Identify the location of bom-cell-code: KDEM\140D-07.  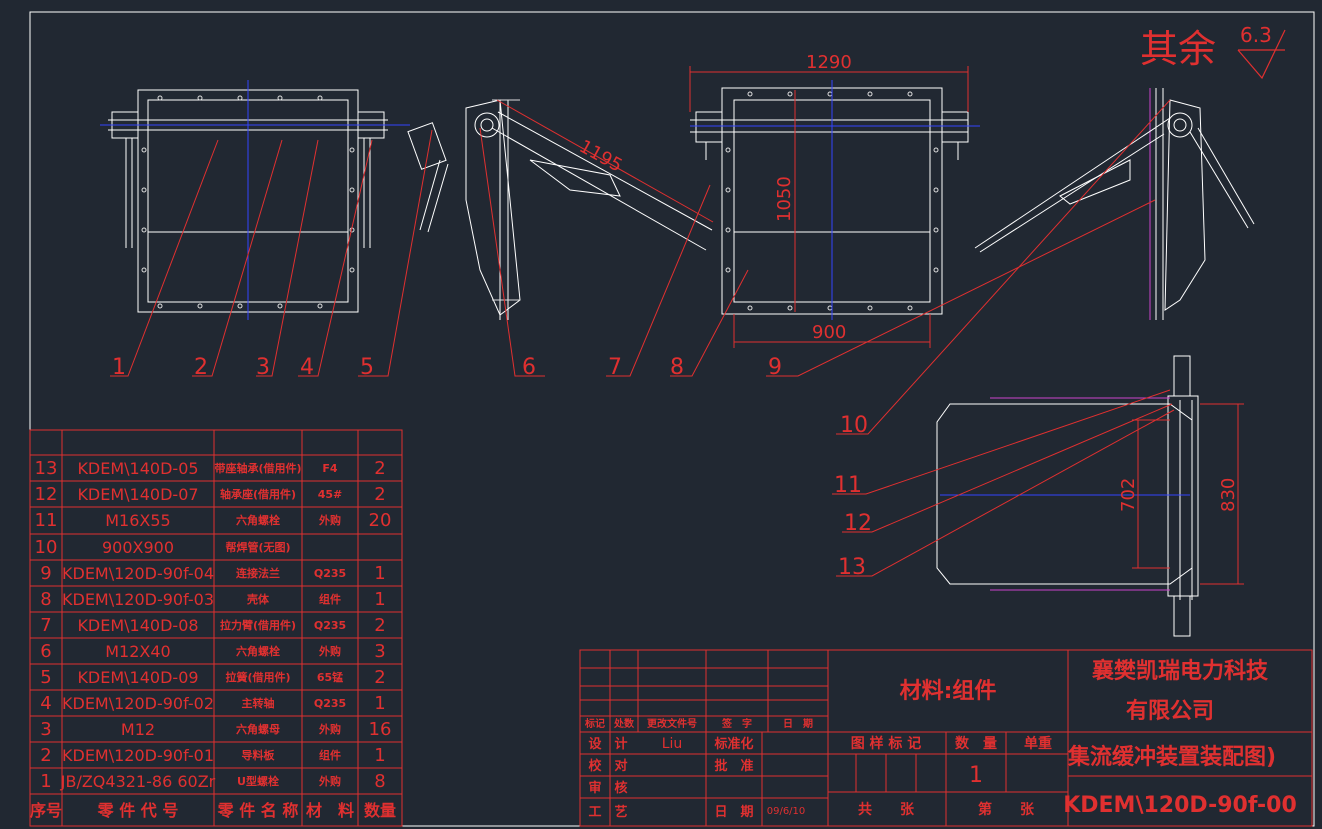
(137, 494).